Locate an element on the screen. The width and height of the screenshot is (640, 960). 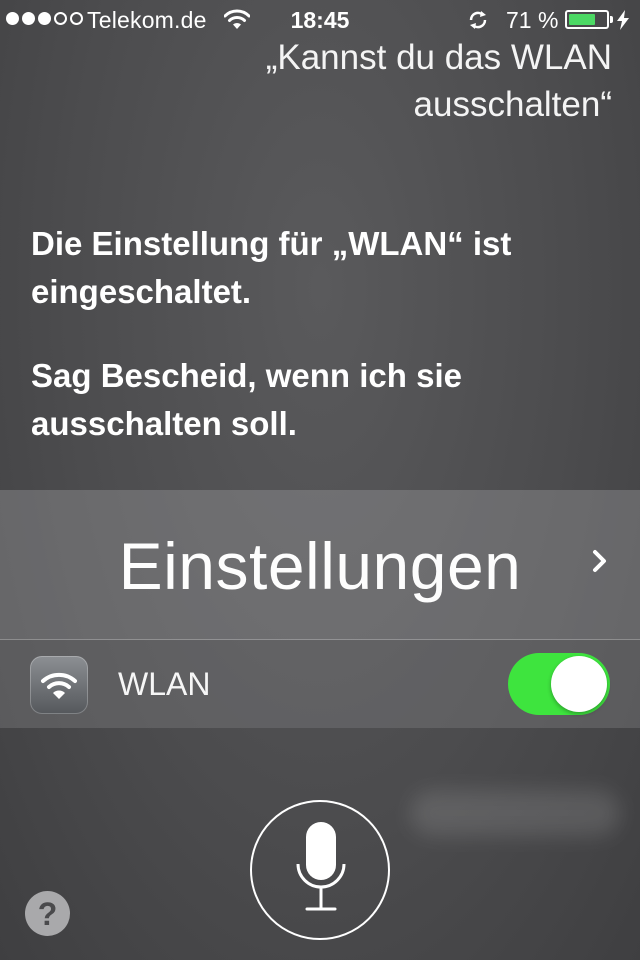
wlan-toggle is located at coordinates (559, 684).